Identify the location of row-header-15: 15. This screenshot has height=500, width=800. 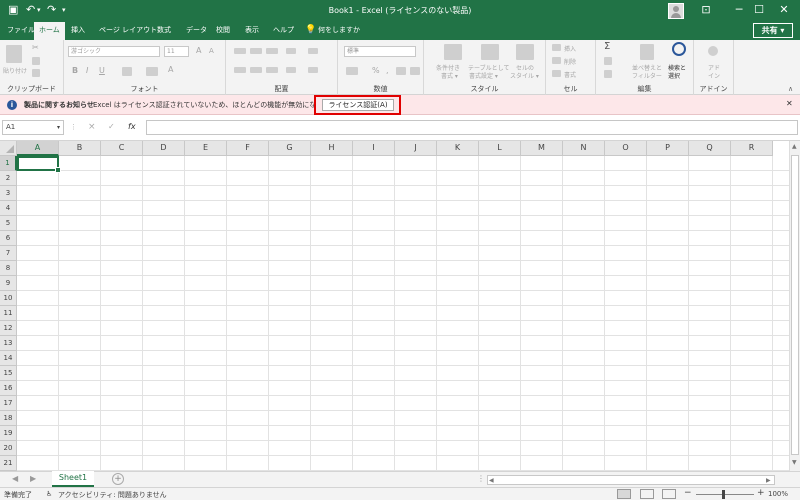
(8, 373).